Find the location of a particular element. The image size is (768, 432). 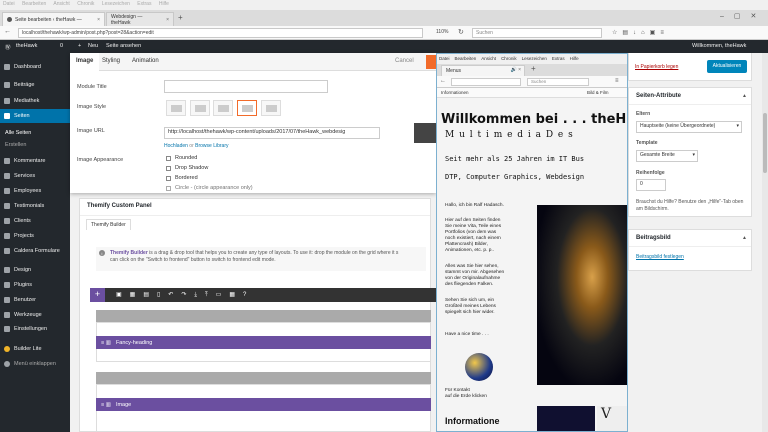

scrollbar-thumb is located at coordinates (765, 143).